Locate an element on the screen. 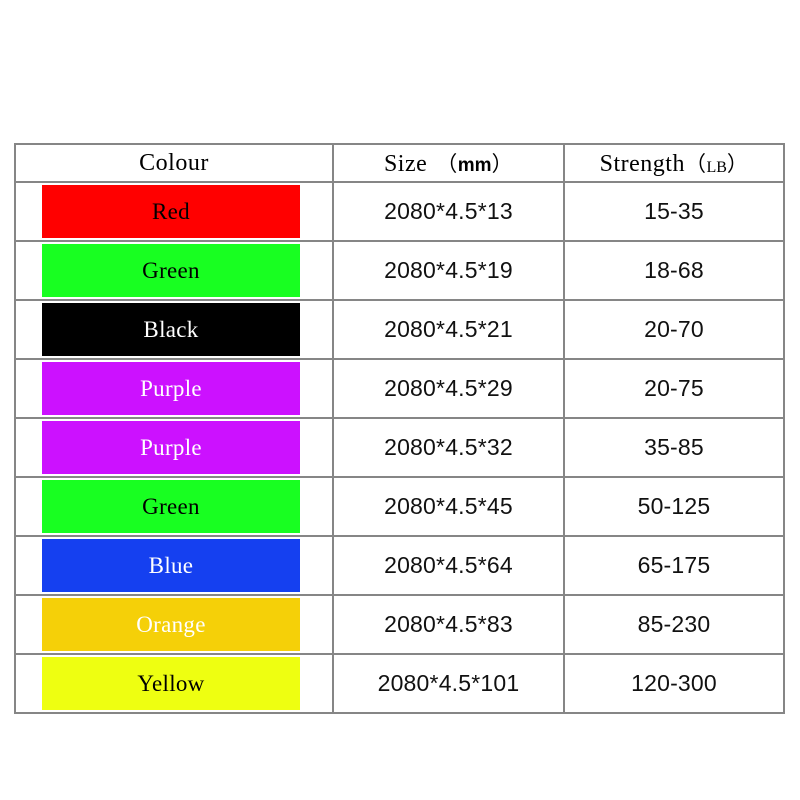  colour-swatch-cell: Red is located at coordinates (174, 211).